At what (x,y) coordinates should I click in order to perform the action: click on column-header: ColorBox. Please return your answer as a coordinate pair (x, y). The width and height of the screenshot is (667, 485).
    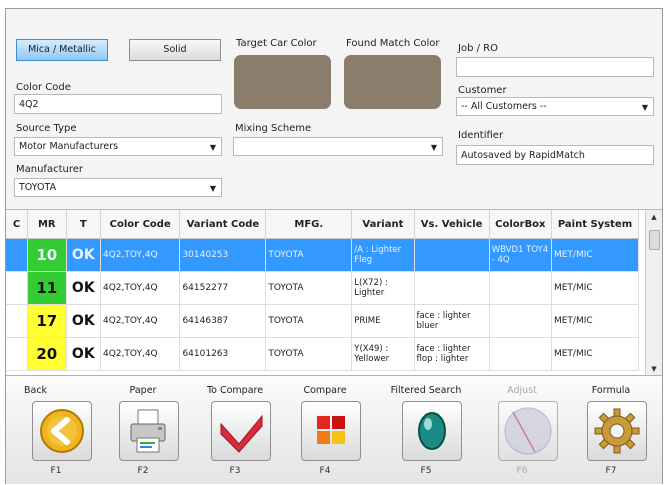
    Looking at the image, I should click on (520, 224).